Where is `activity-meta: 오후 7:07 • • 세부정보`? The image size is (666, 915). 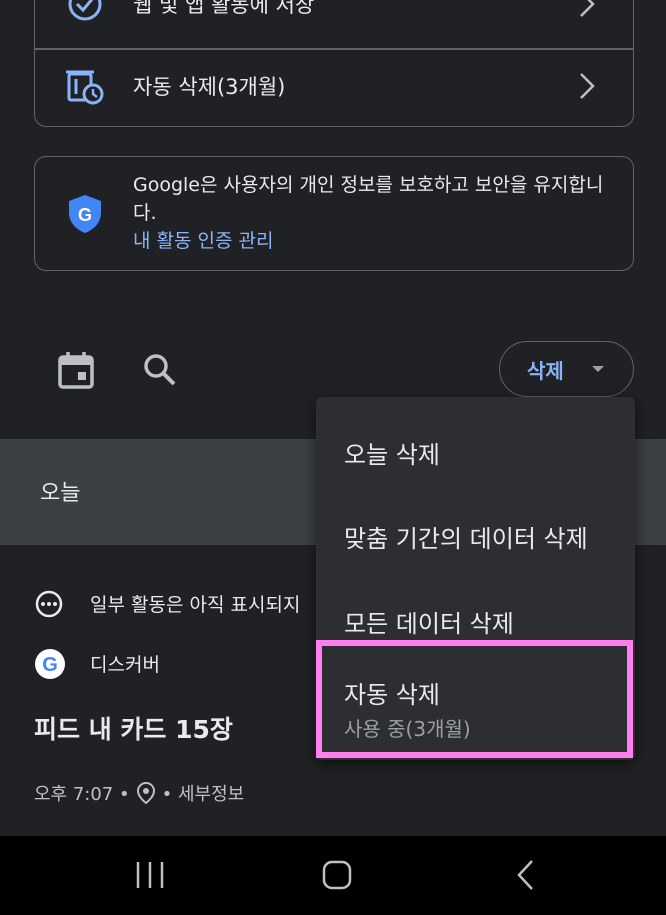
activity-meta: 오후 7:07 • • 세부정보 is located at coordinates (139, 793).